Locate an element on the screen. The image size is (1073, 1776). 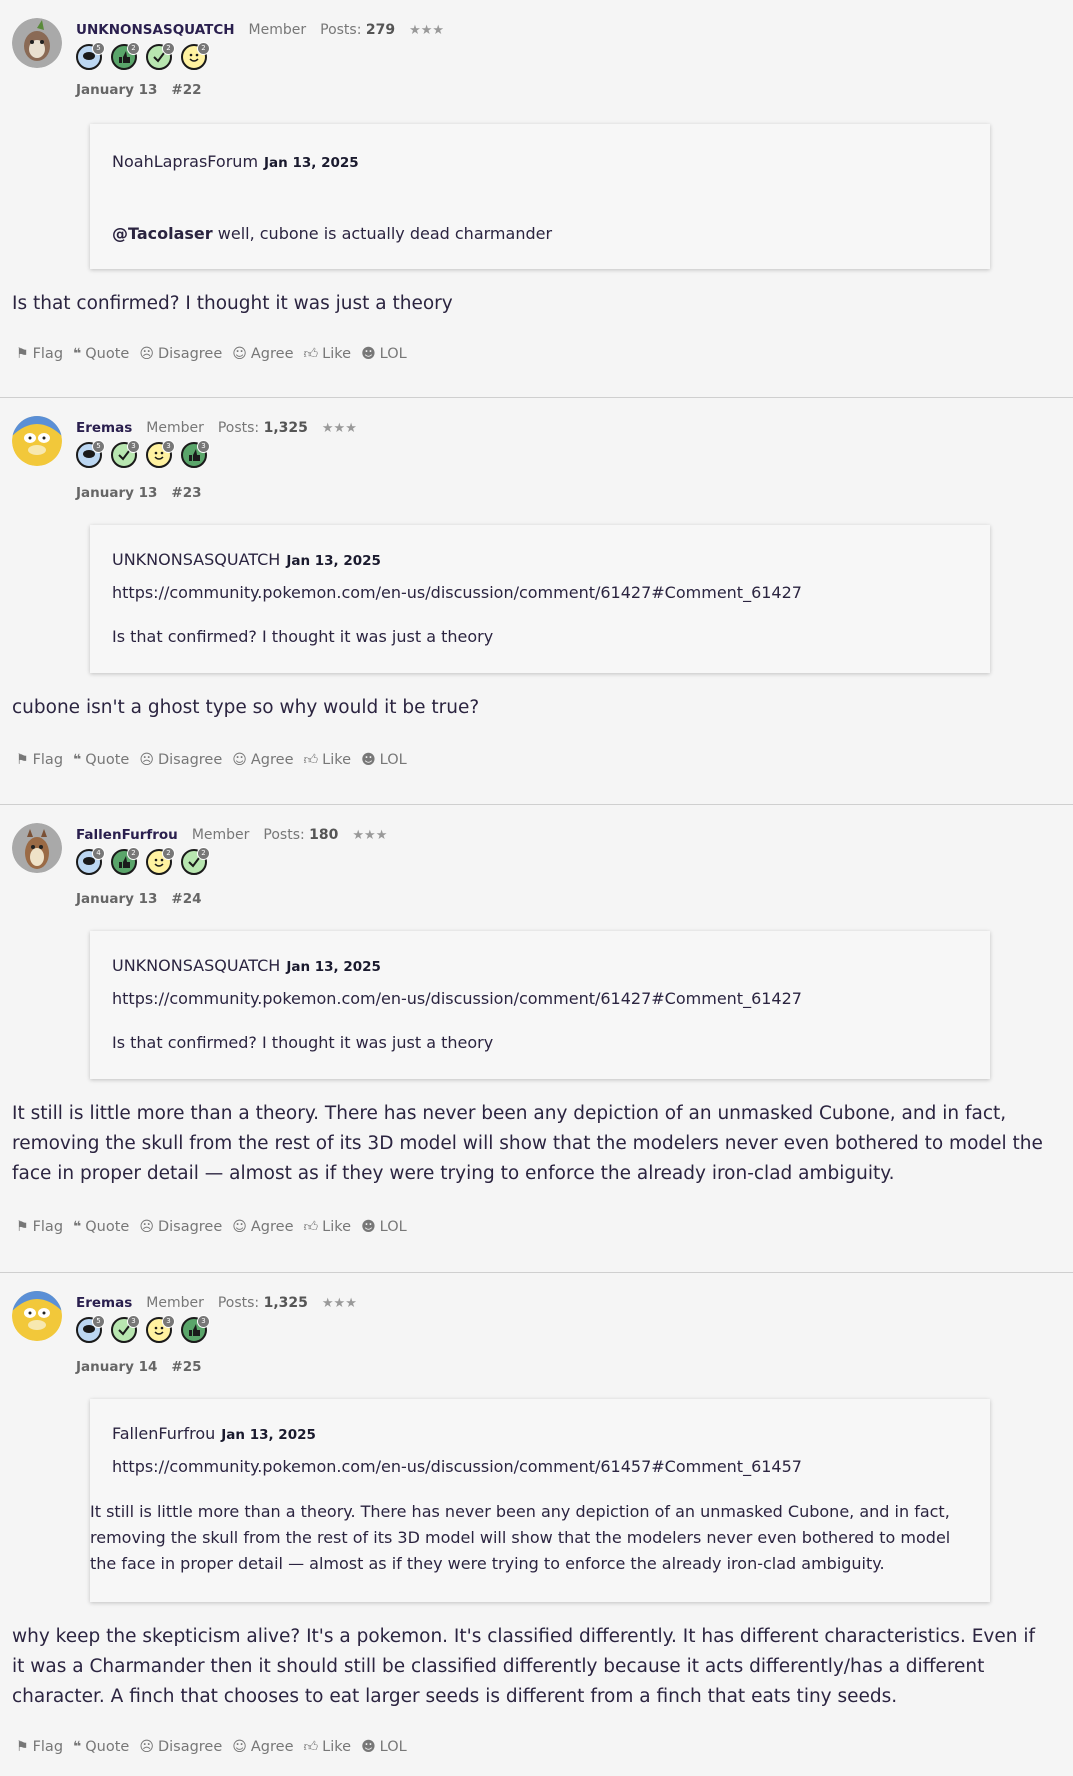
quote-author: NoahLaprasForum is located at coordinates (185, 161).